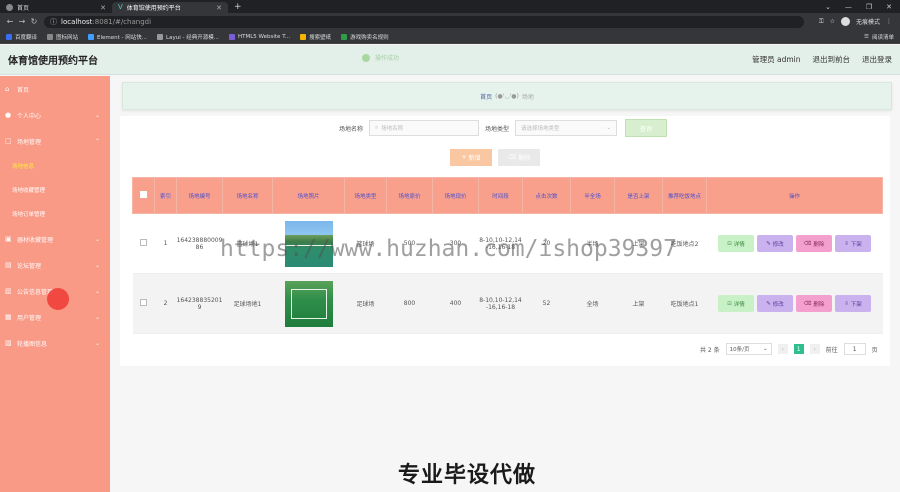 This screenshot has width=900, height=492. I want to click on search-button: 查询, so click(646, 128).